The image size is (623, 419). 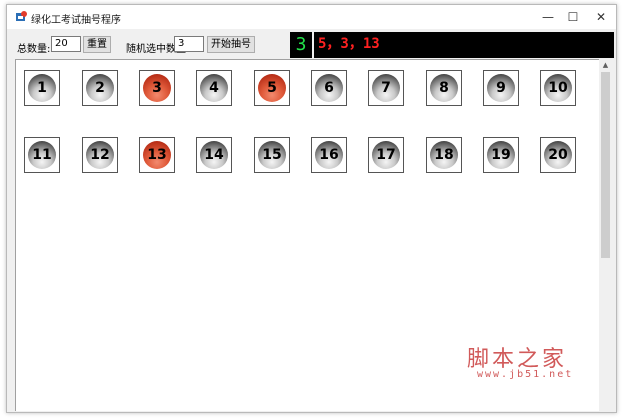 I want to click on ball: 14, so click(x=214, y=155).